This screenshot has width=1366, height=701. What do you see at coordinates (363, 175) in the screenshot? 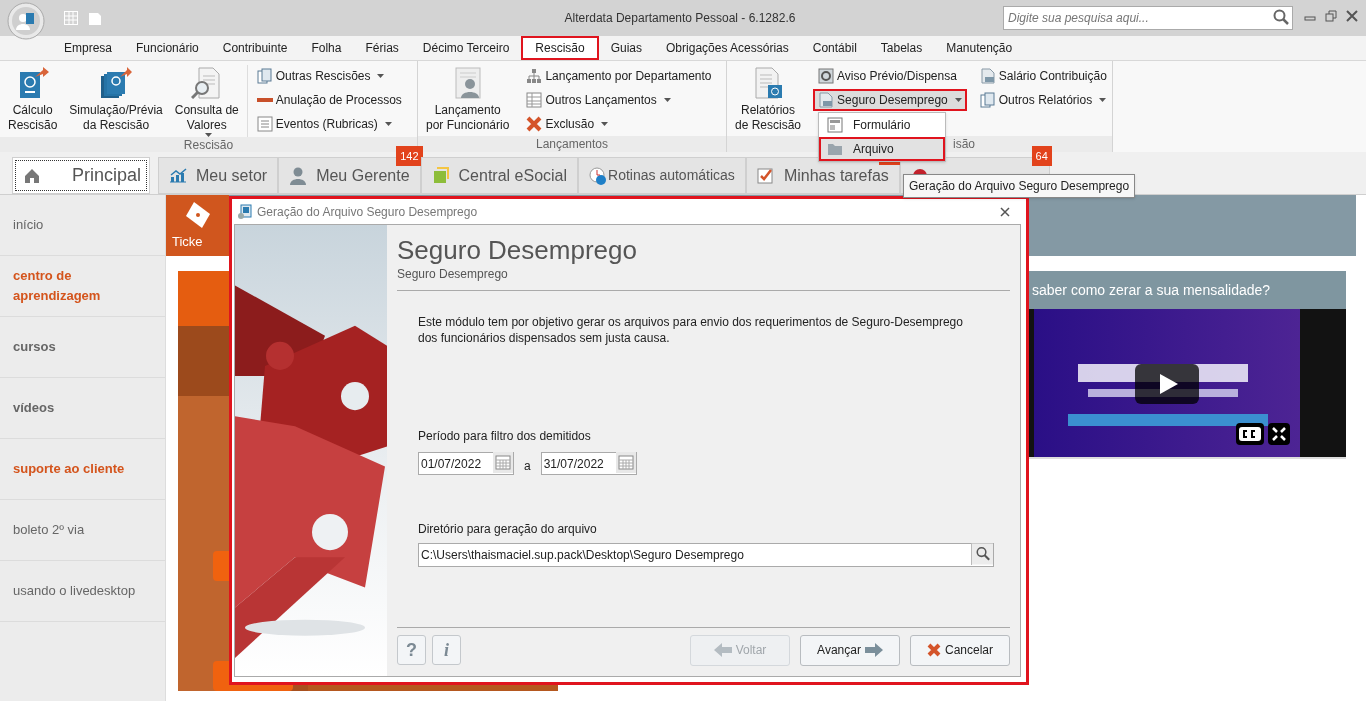
I see `tab-label: Meu Gerente` at bounding box center [363, 175].